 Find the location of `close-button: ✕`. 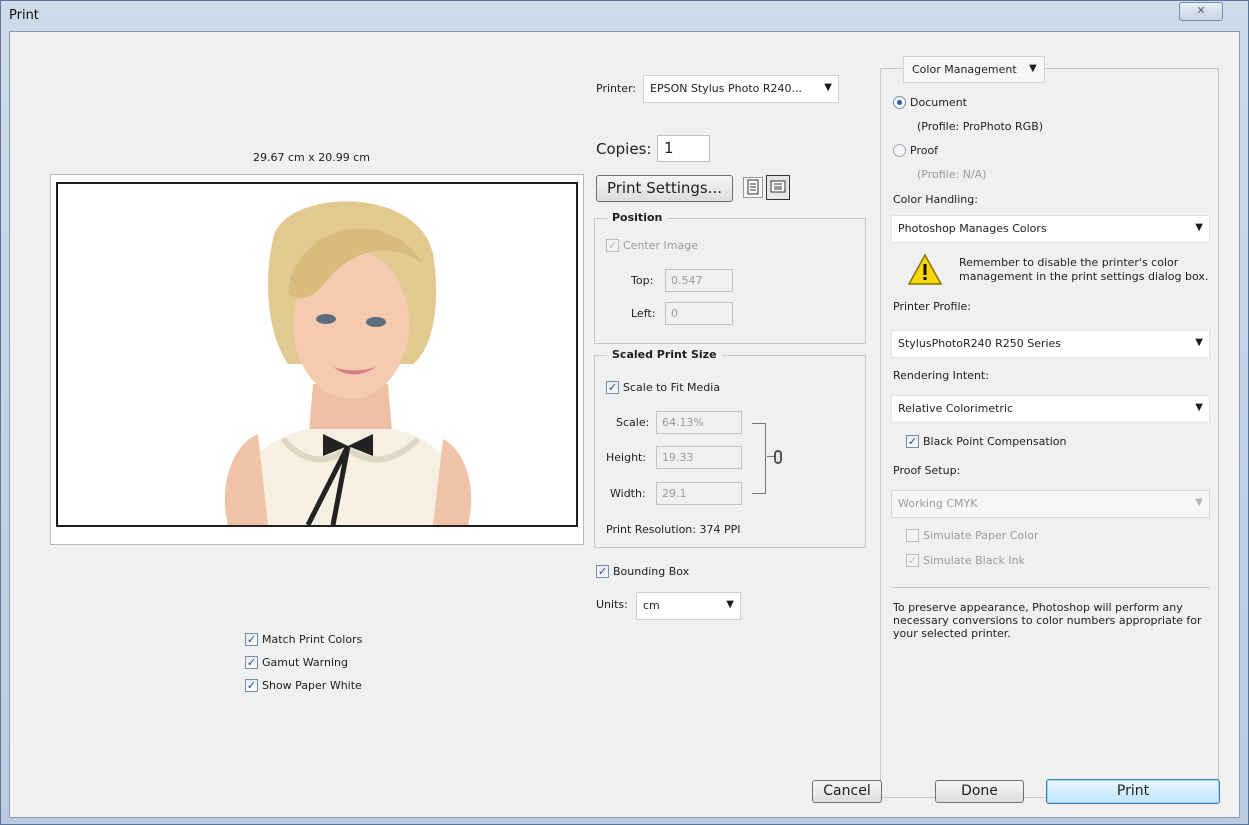

close-button: ✕ is located at coordinates (1201, 11).